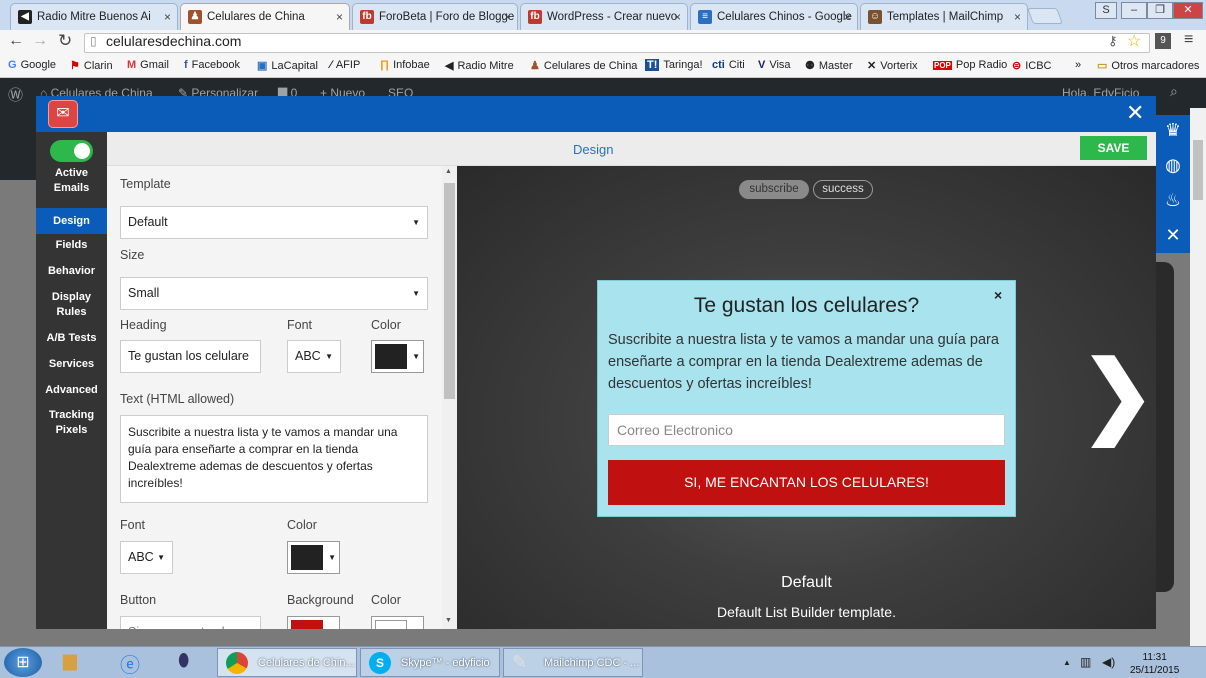  Describe the element at coordinates (604, 16) in the screenshot. I see `tab-wordpress: fb WordPress - Crear nuevo ×` at that location.